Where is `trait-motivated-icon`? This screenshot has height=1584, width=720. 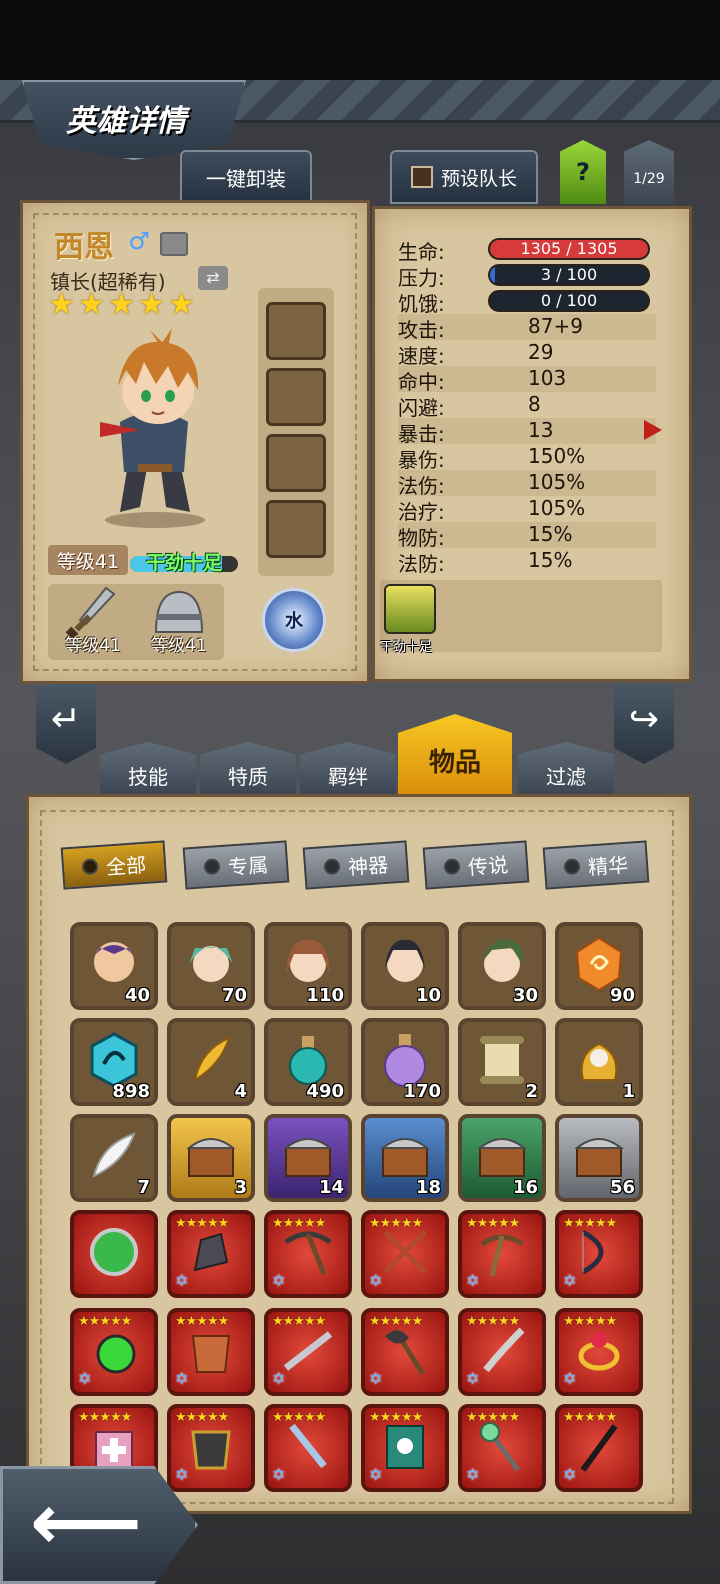 trait-motivated-icon is located at coordinates (410, 609).